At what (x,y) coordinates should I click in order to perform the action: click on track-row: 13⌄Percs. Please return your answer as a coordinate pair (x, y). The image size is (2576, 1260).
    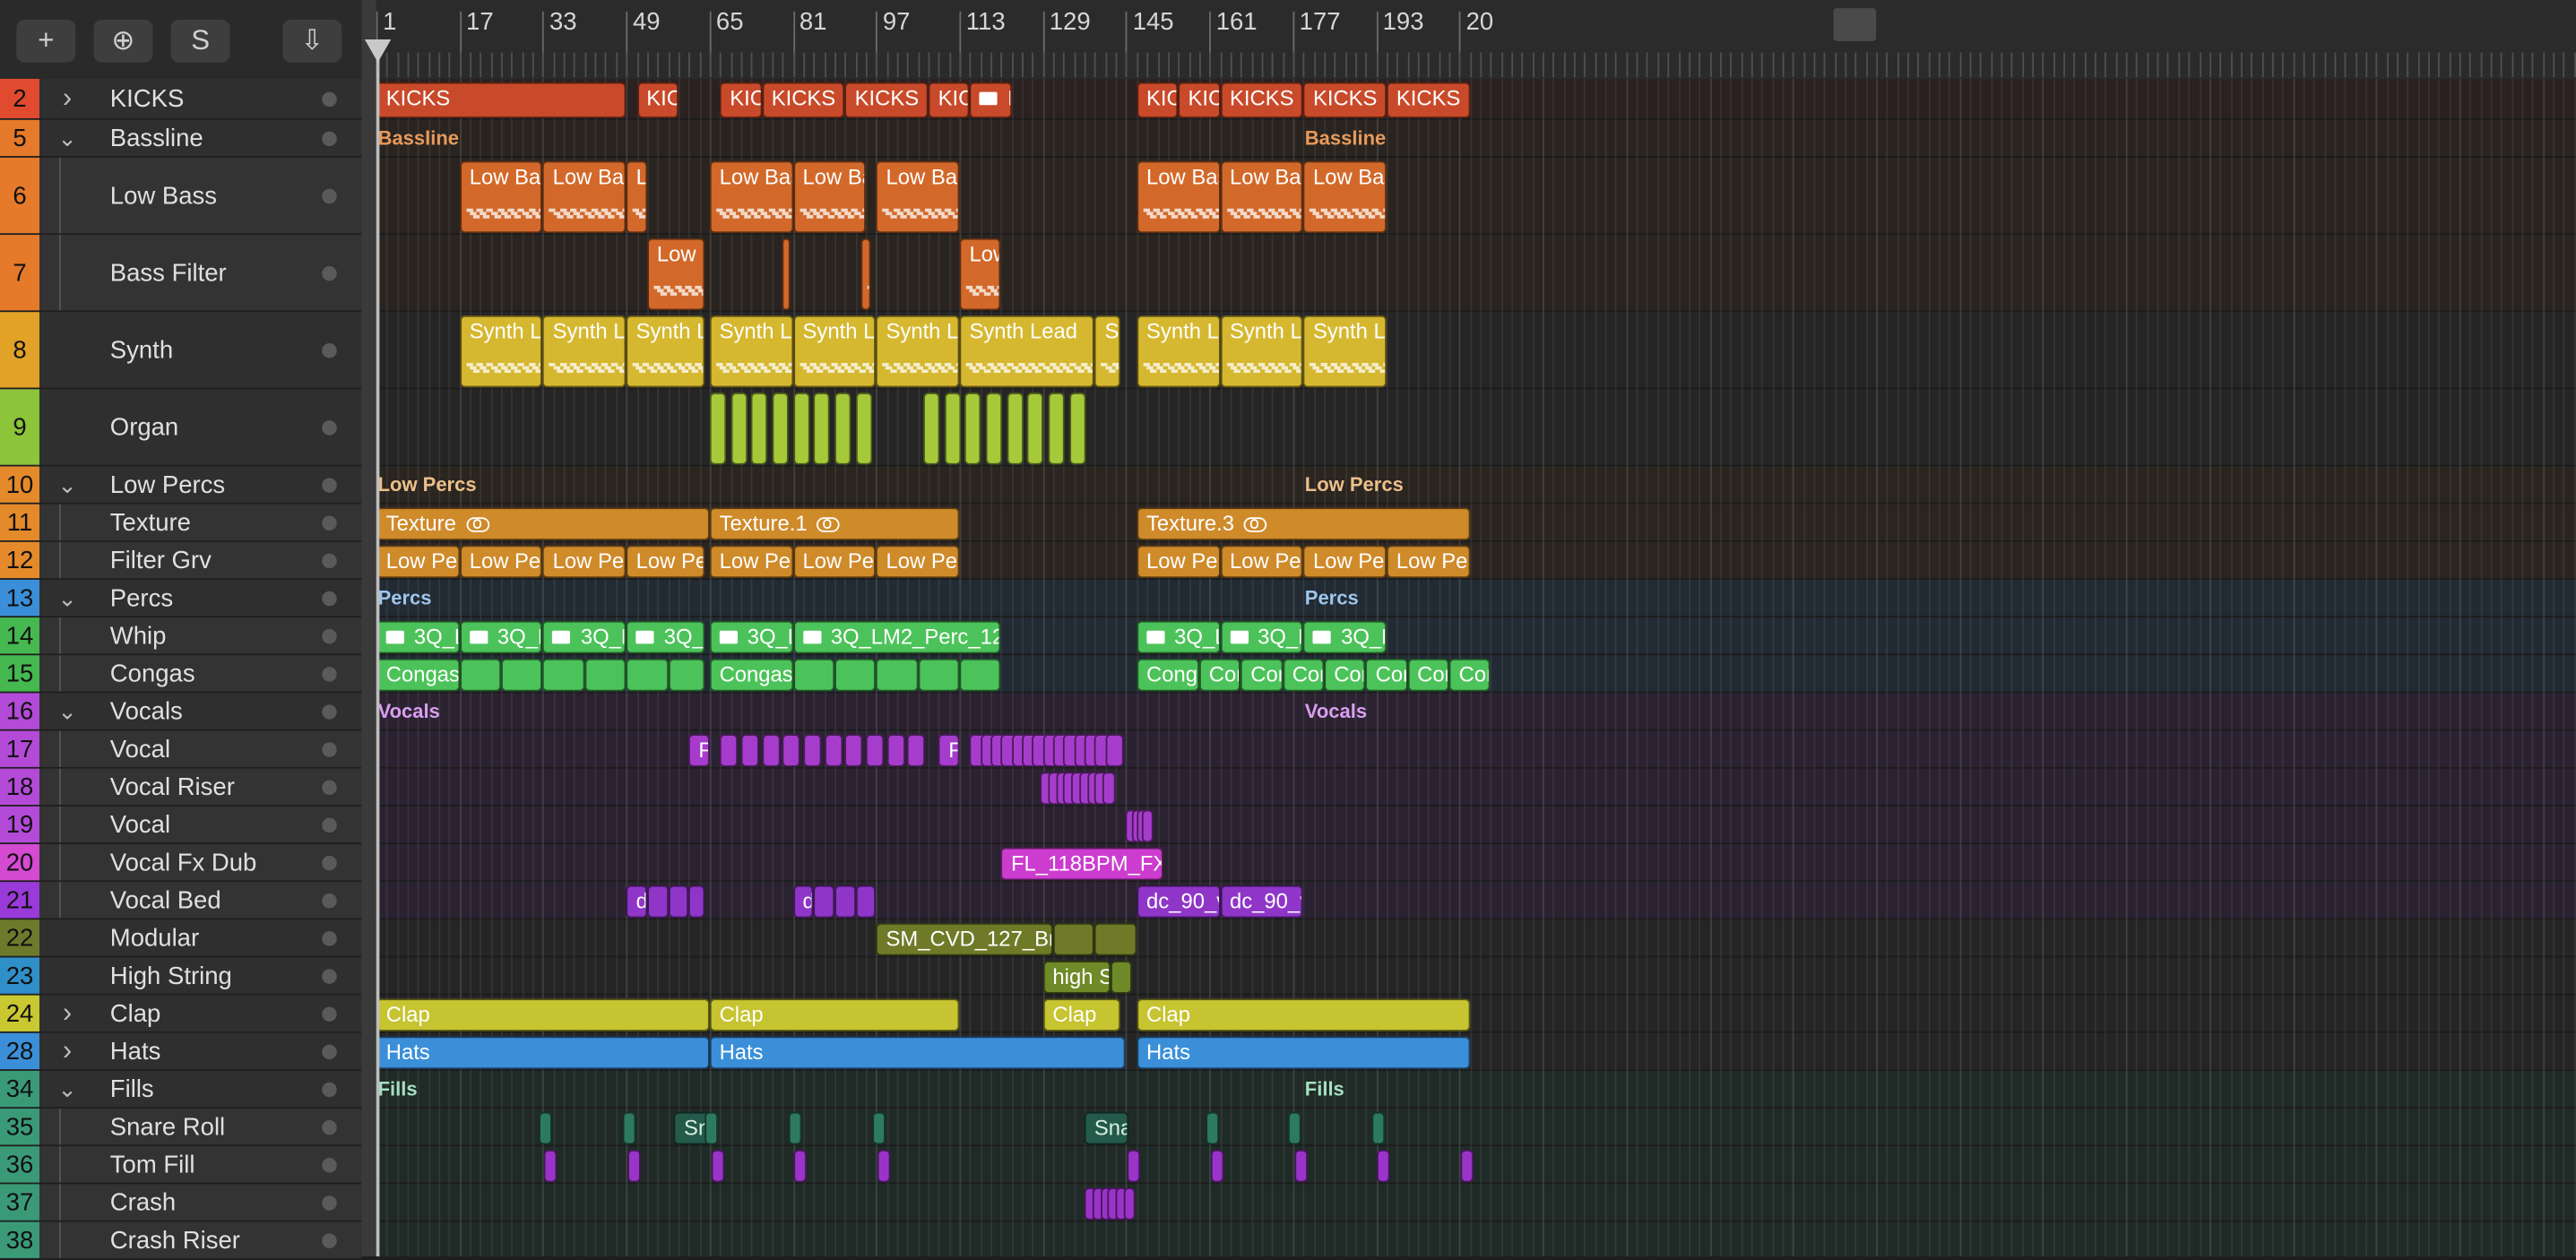
    Looking at the image, I should click on (180, 598).